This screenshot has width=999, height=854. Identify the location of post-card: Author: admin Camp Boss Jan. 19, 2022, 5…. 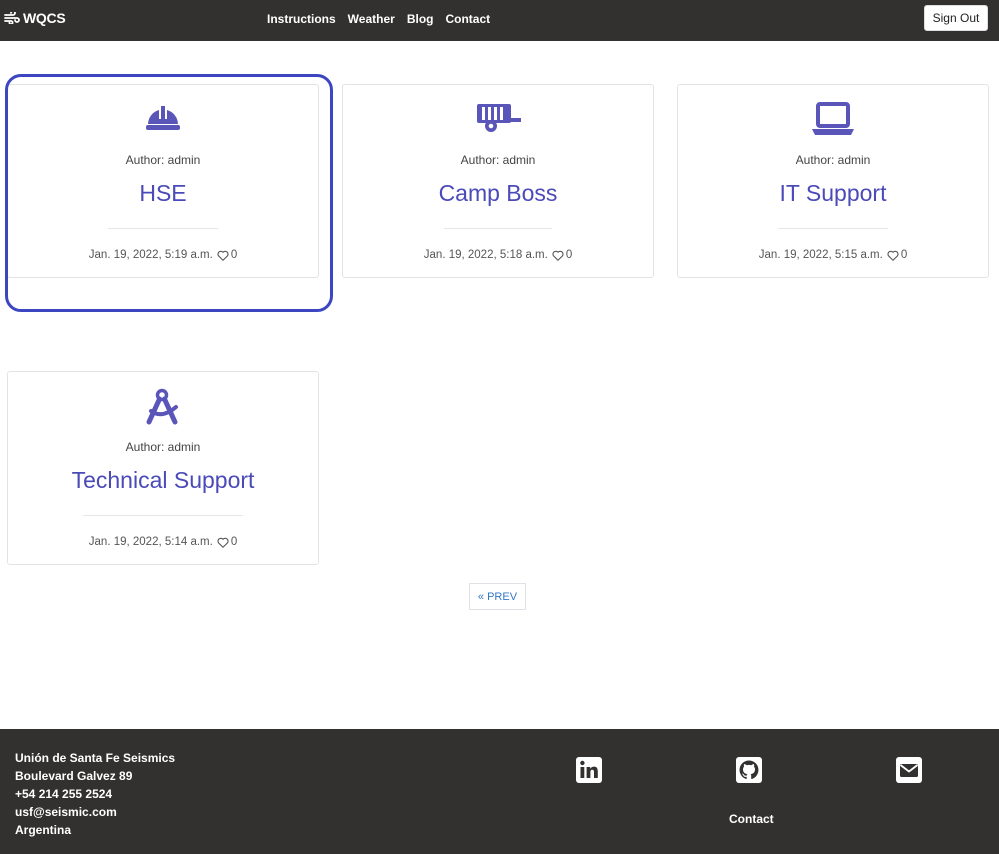
(498, 181).